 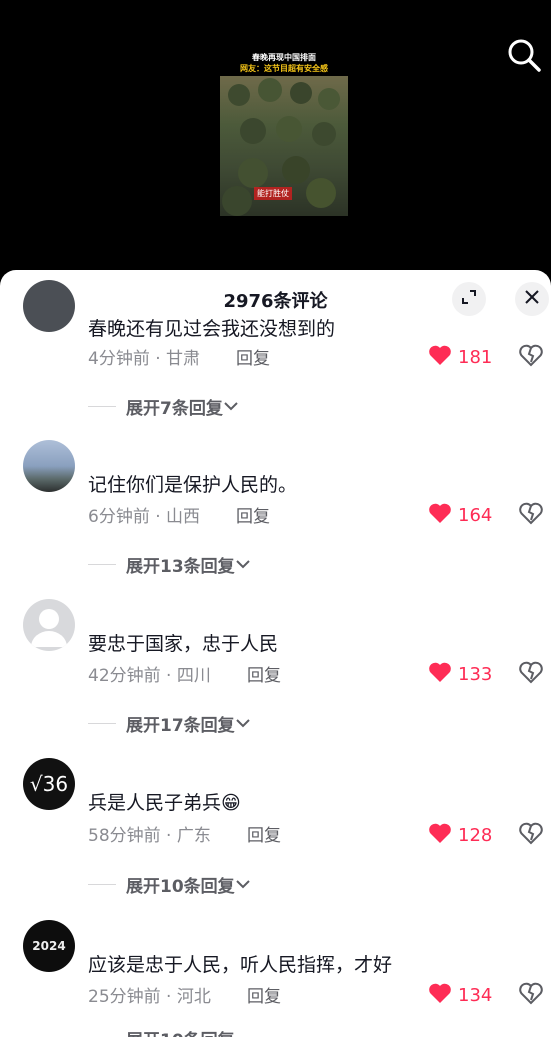 I want to click on like-button: 134, so click(x=460, y=995).